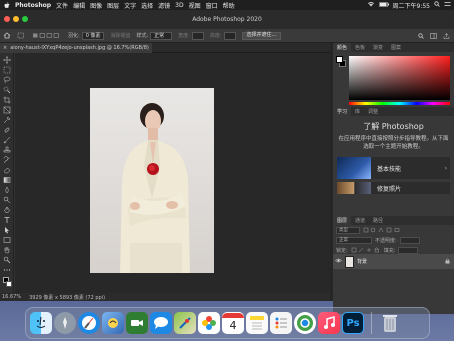 The height and width of the screenshot is (341, 454). I want to click on height-control: 高度:, so click(223, 35).